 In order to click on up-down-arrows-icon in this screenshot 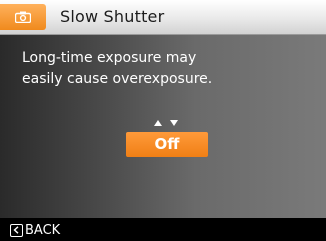, I will do `click(167, 123)`.